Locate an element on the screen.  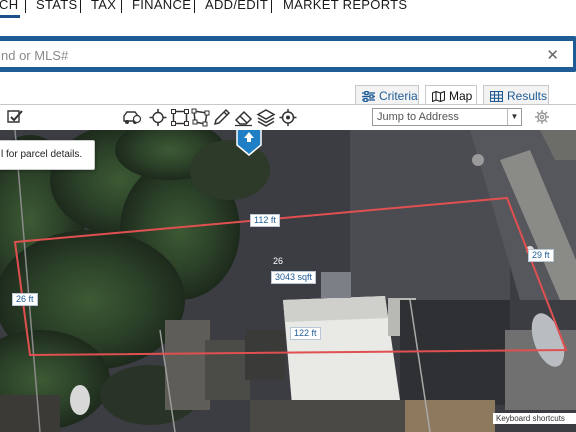
tab-results-label: Results is located at coordinates (527, 96).